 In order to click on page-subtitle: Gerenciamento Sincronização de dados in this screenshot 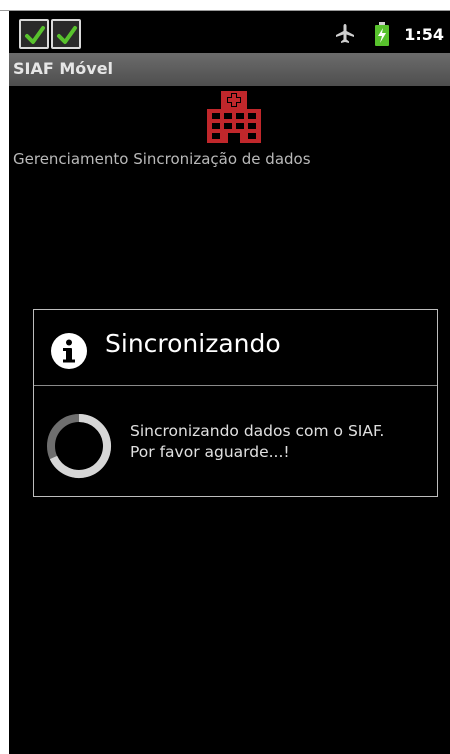, I will do `click(162, 159)`.